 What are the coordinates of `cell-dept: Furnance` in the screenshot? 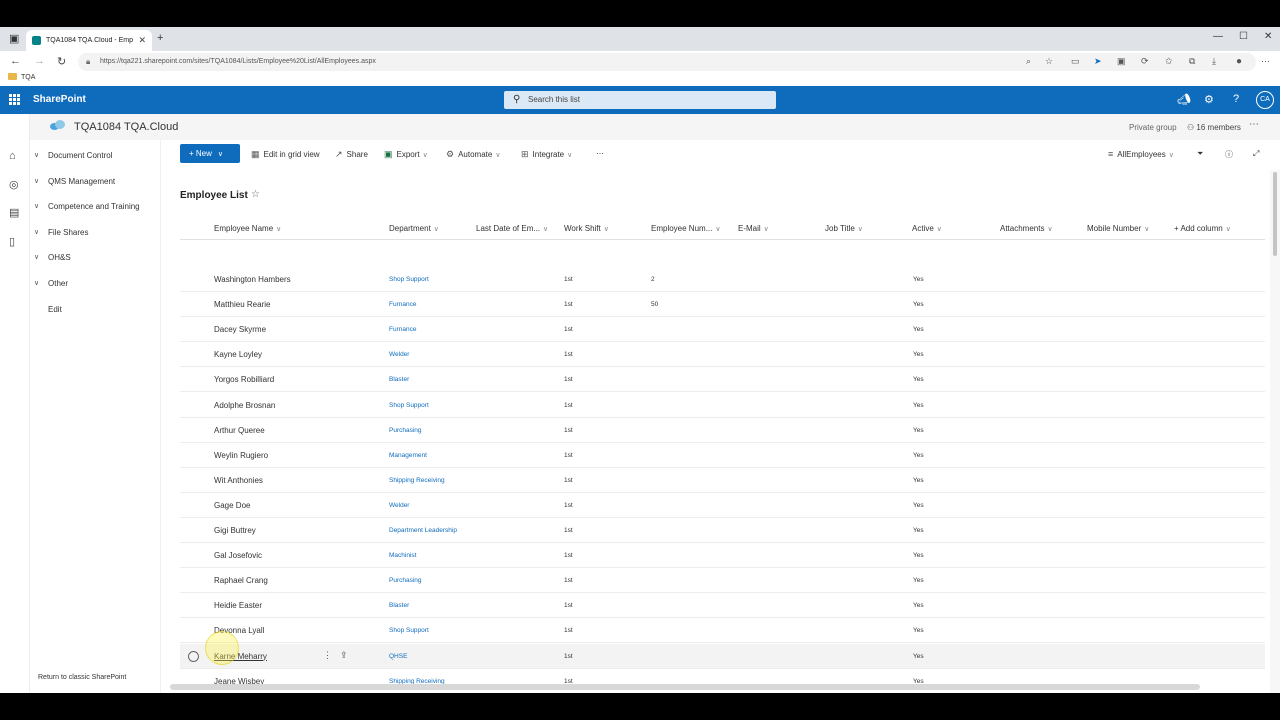 It's located at (402, 329).